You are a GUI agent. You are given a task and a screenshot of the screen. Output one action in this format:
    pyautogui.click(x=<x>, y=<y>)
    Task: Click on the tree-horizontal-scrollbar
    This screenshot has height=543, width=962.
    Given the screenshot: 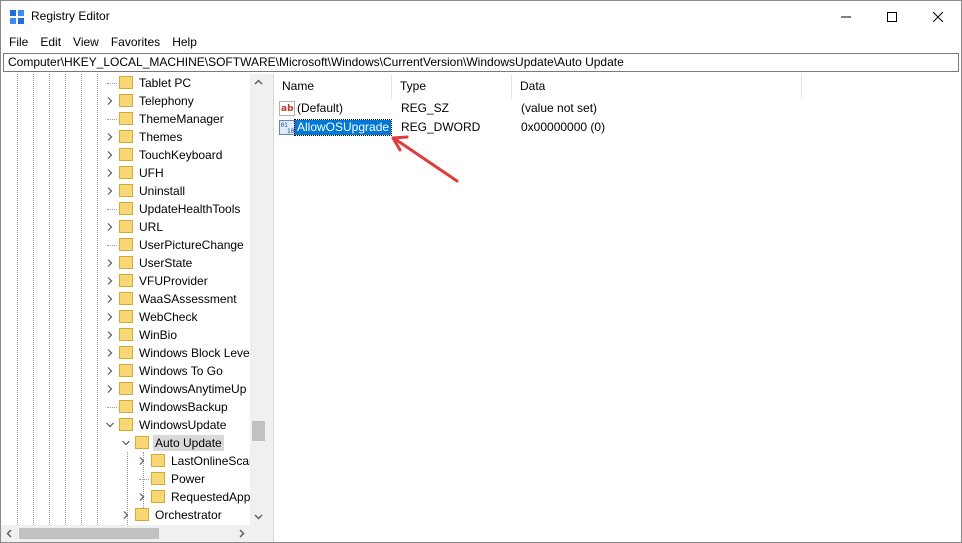 What is the action you would take?
    pyautogui.click(x=134, y=533)
    